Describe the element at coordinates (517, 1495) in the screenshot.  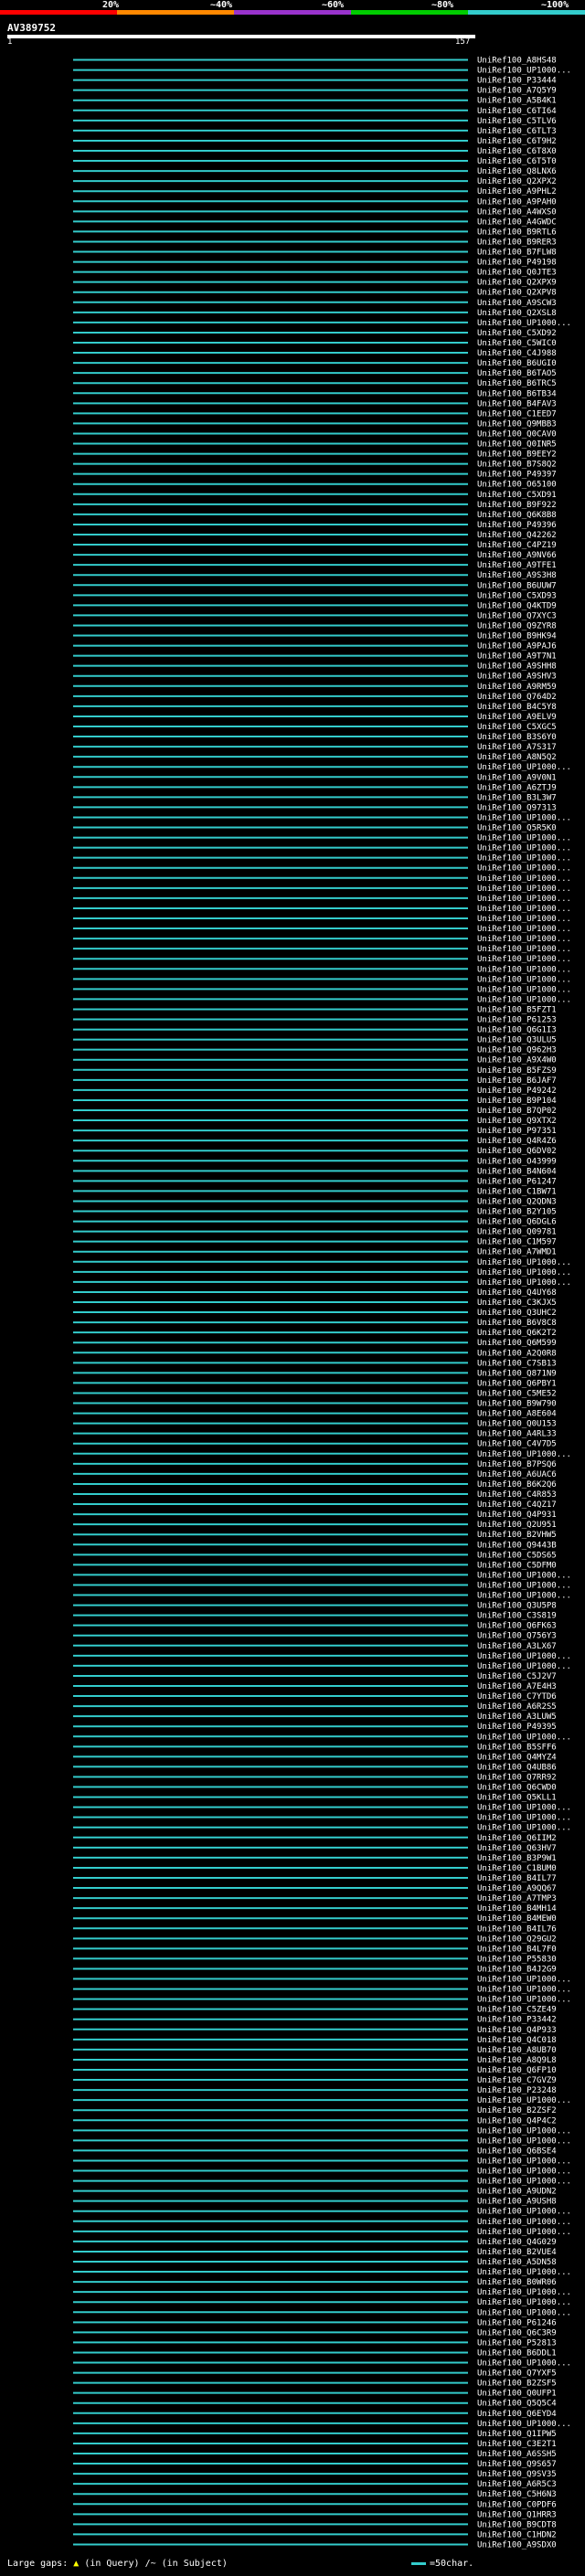
I see `hit-label: UniRef100_C4R853` at that location.